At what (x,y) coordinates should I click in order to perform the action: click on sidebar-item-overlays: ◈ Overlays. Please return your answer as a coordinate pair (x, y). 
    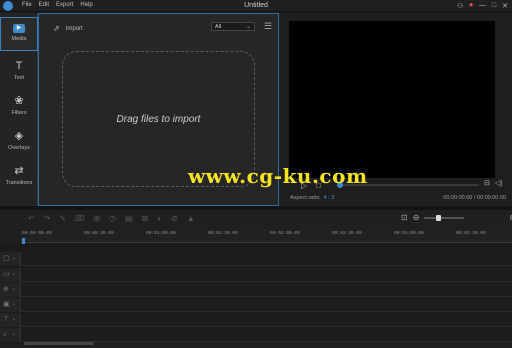
    Looking at the image, I should click on (19, 143).